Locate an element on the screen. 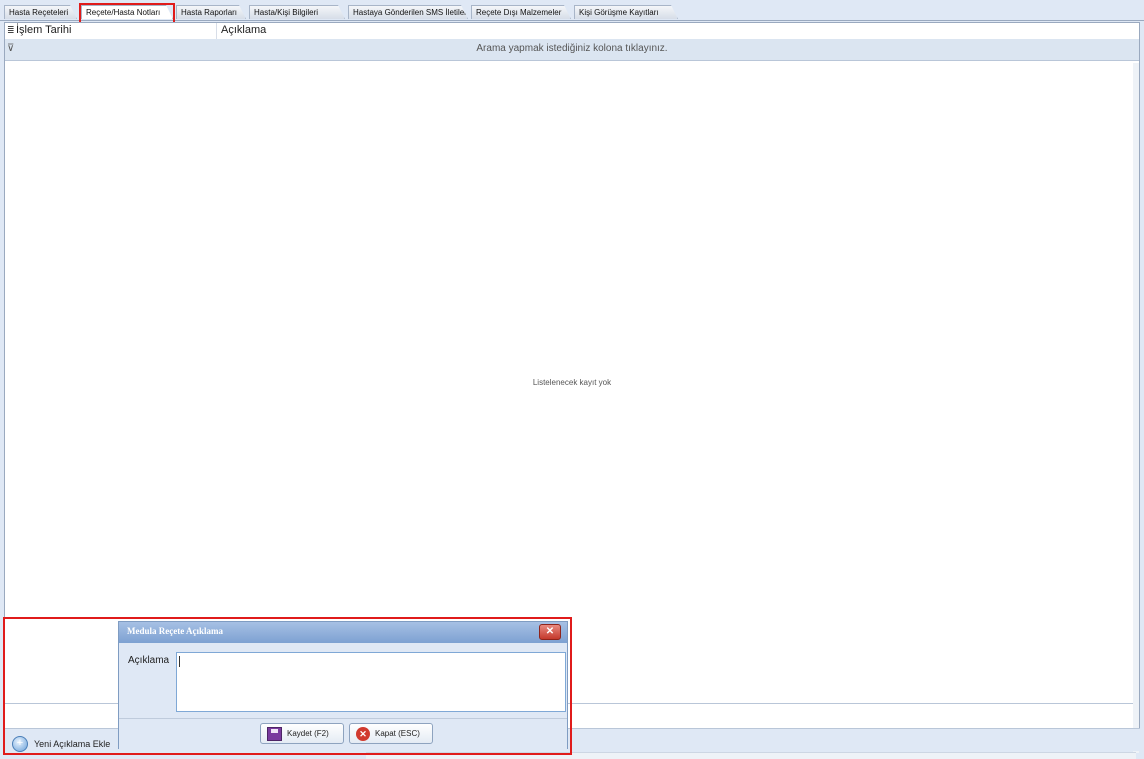 This screenshot has width=1144, height=759. column-chooser-icon: ≣ is located at coordinates (11, 30).